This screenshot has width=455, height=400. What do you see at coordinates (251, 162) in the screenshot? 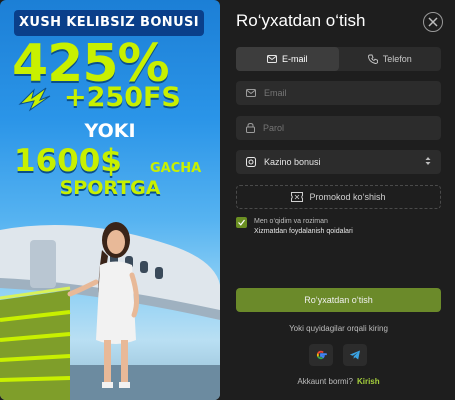
I see `bonus-icon` at bounding box center [251, 162].